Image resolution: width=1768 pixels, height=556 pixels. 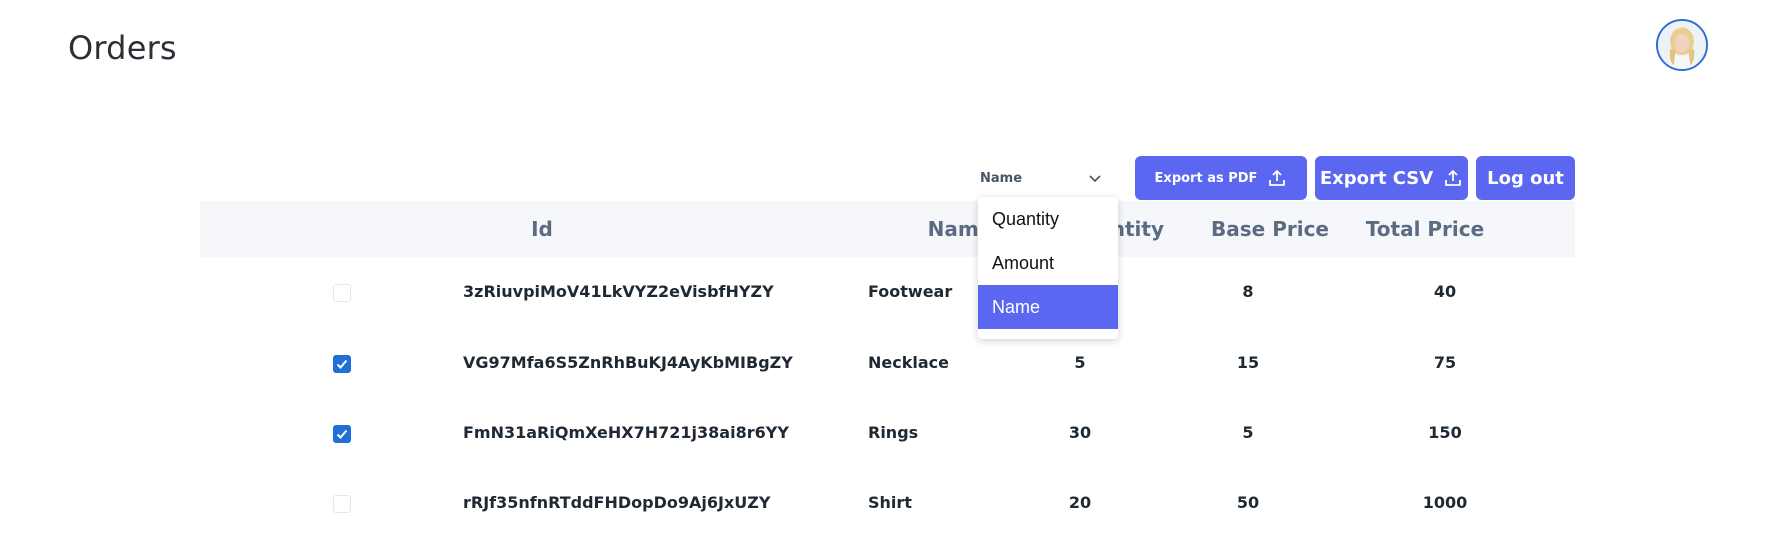 I want to click on column-header-id: Id, so click(x=542, y=229).